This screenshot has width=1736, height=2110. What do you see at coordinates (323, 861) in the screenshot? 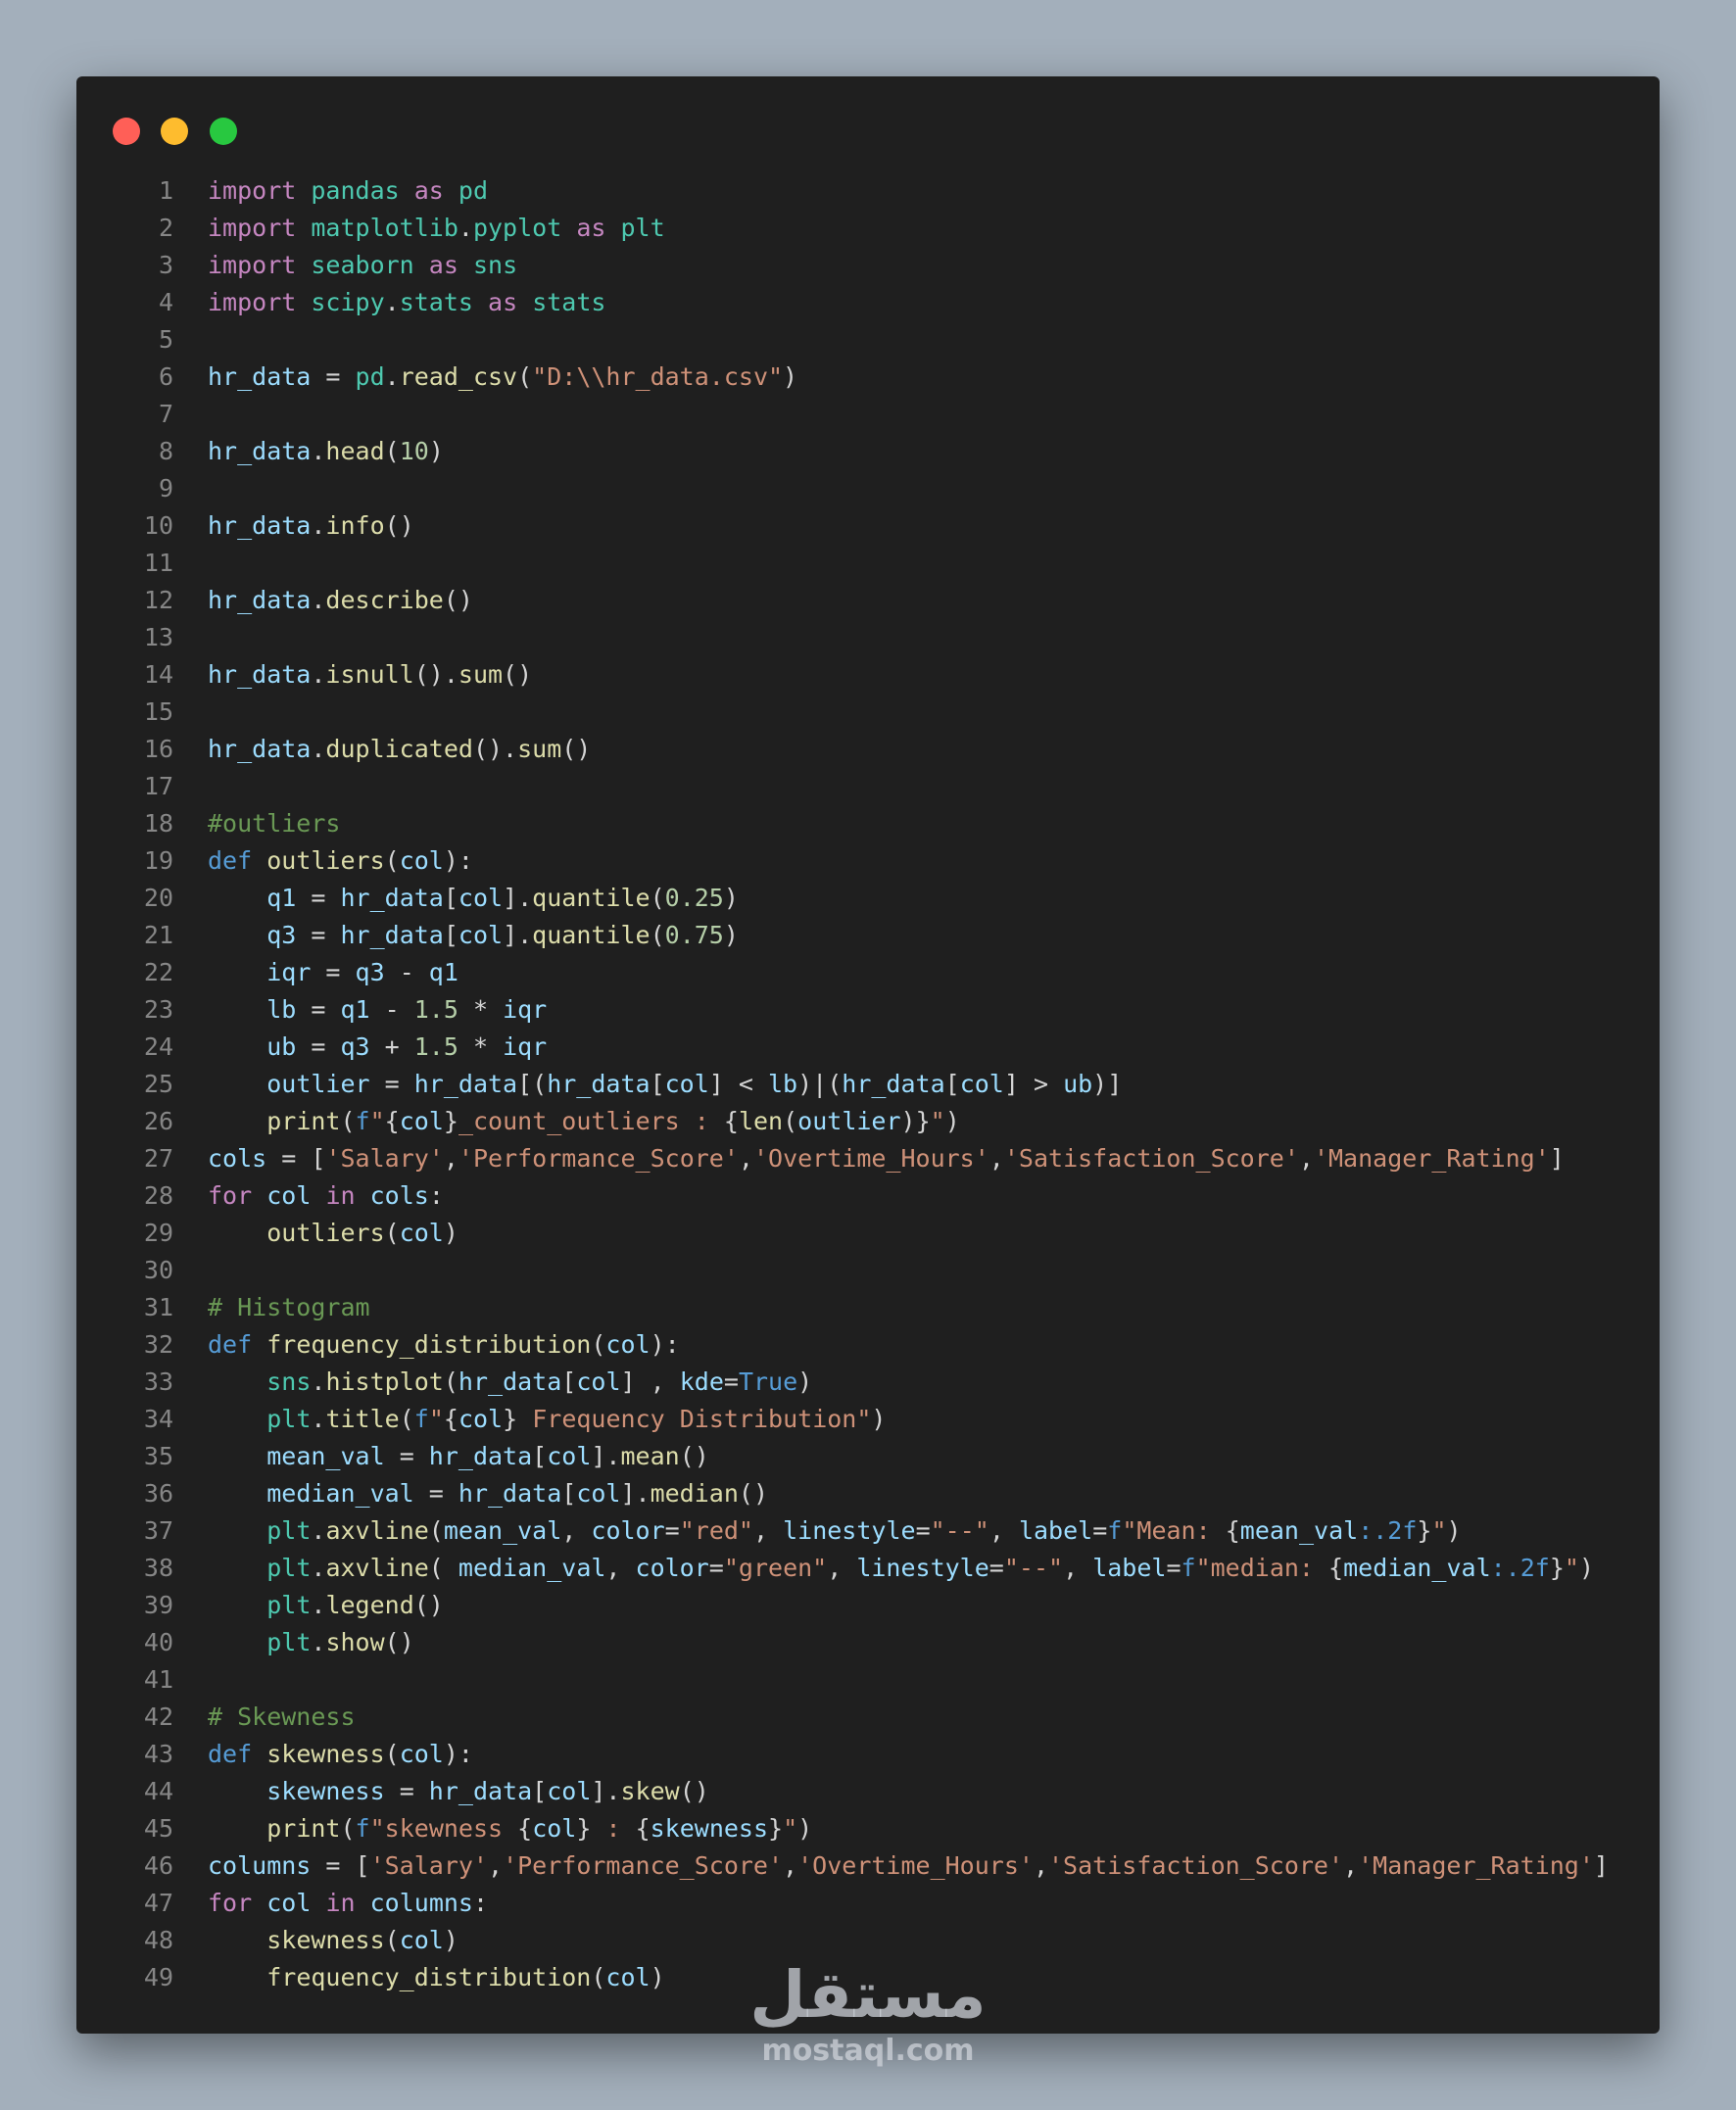
I see `code-text: def outliers(col):` at bounding box center [323, 861].